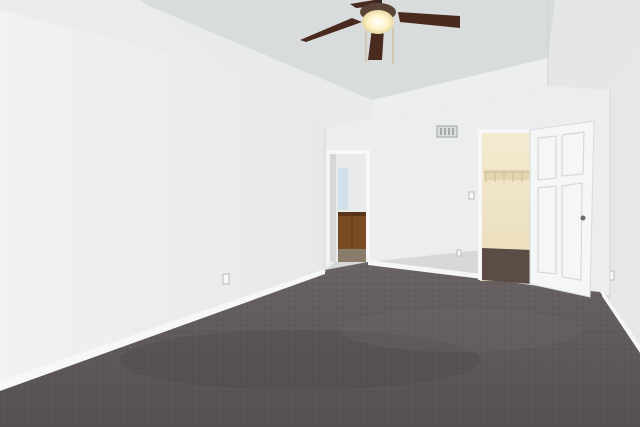  Describe the element at coordinates (378, 22) in the screenshot. I see `fan-light` at that location.